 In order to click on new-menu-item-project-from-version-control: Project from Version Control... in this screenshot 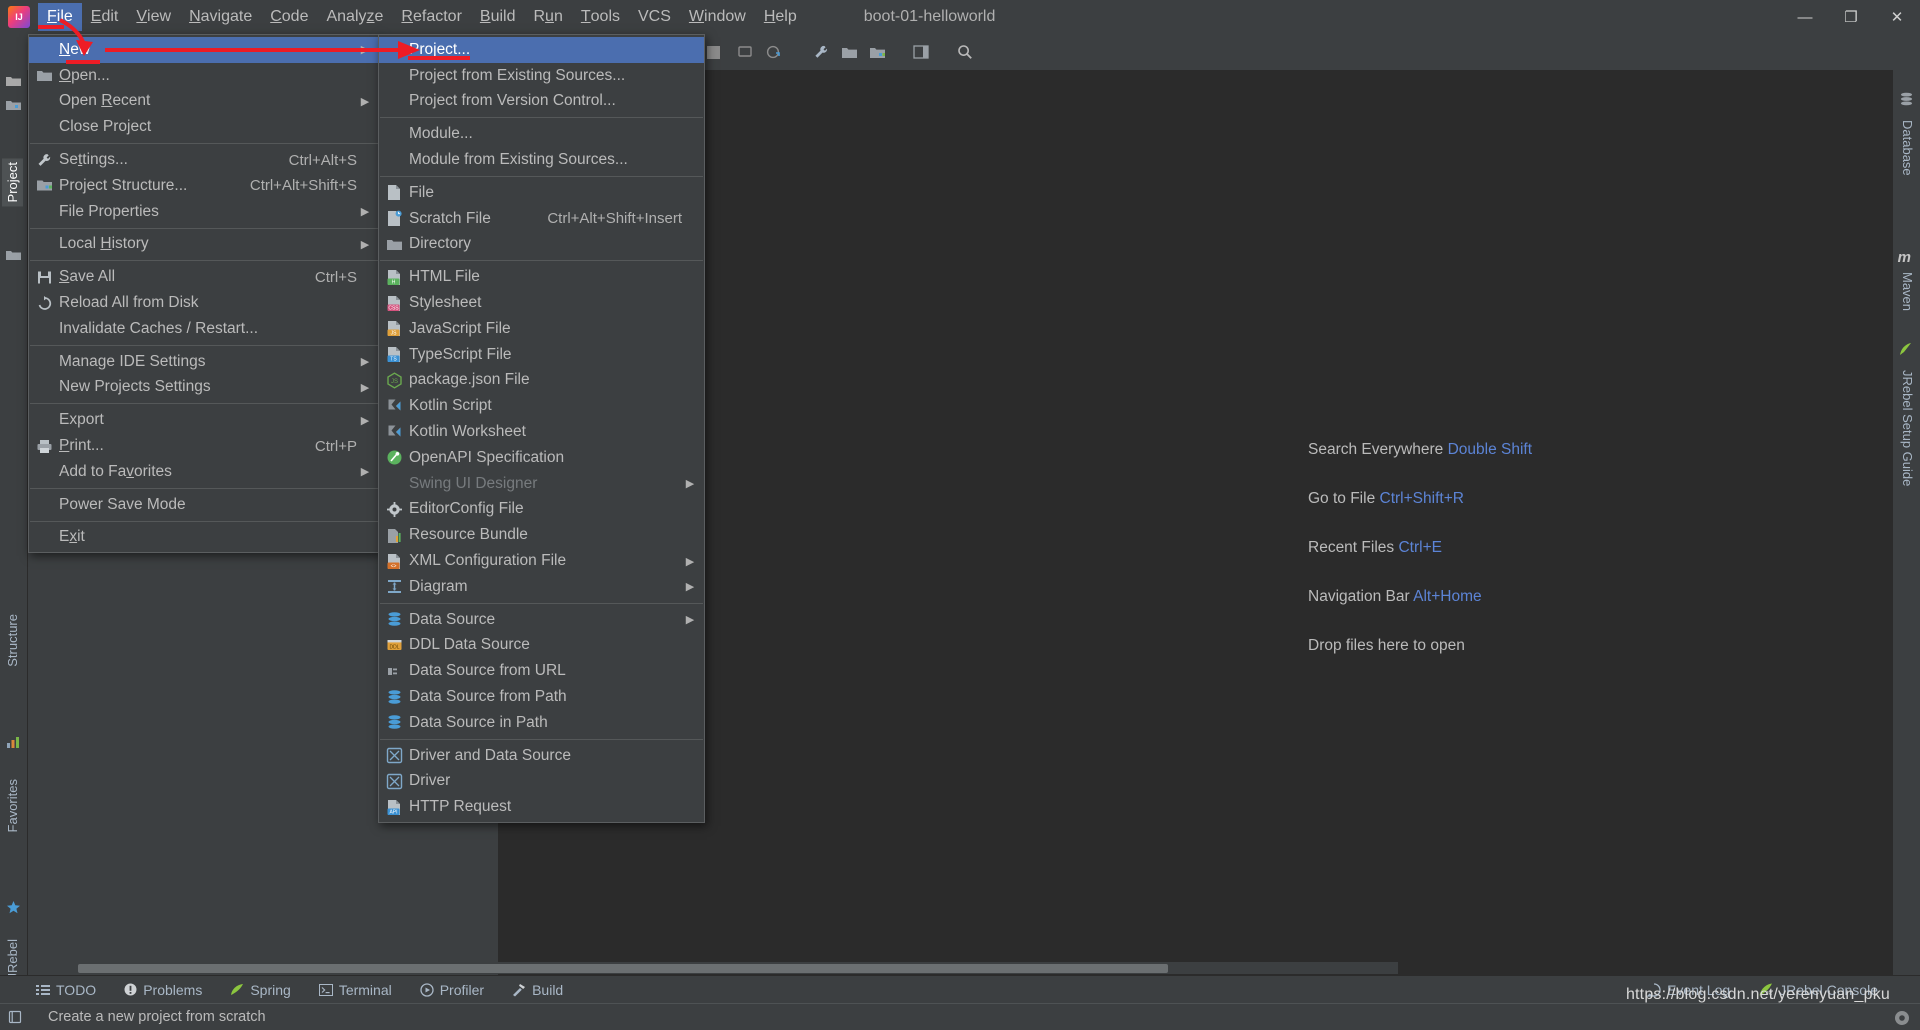, I will do `click(541, 102)`.